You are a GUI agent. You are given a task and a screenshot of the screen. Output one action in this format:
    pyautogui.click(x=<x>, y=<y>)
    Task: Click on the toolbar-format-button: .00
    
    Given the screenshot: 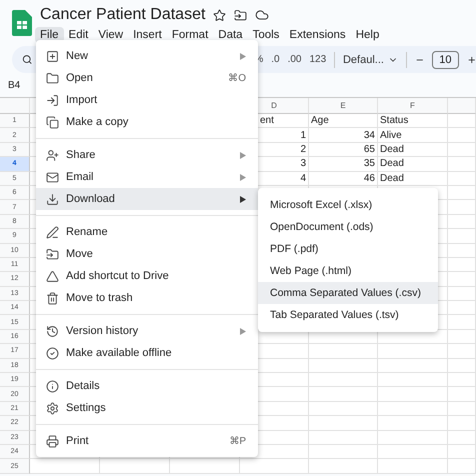 What is the action you would take?
    pyautogui.click(x=295, y=59)
    